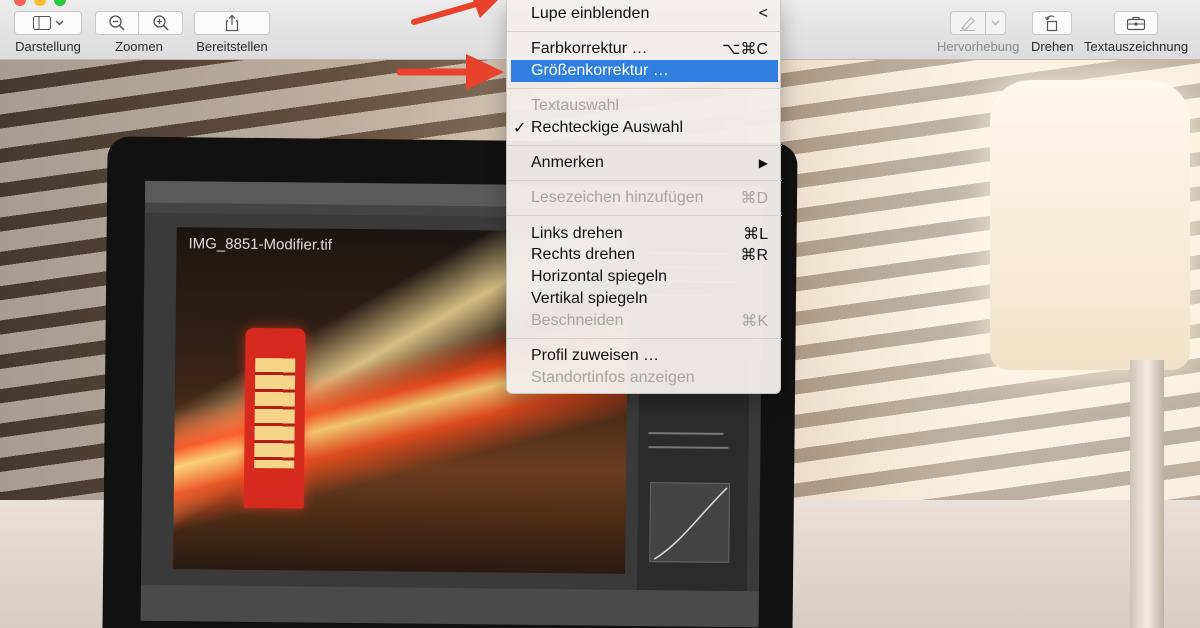 The width and height of the screenshot is (1200, 628). What do you see at coordinates (449, 606) in the screenshot?
I see `screen-filmstrip` at bounding box center [449, 606].